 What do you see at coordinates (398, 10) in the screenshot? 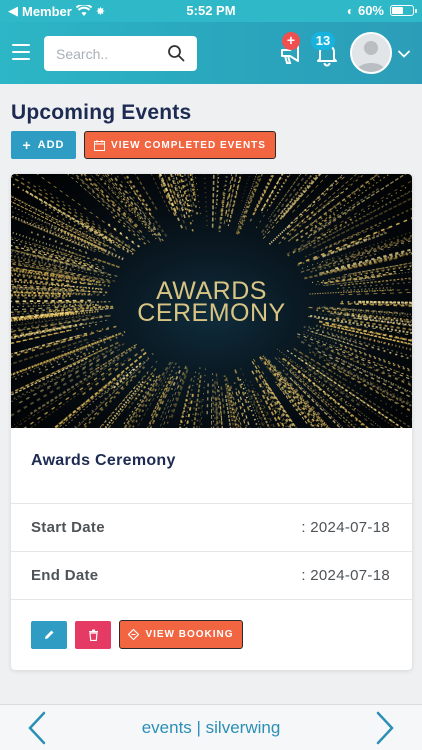
I see `battery-fill` at bounding box center [398, 10].